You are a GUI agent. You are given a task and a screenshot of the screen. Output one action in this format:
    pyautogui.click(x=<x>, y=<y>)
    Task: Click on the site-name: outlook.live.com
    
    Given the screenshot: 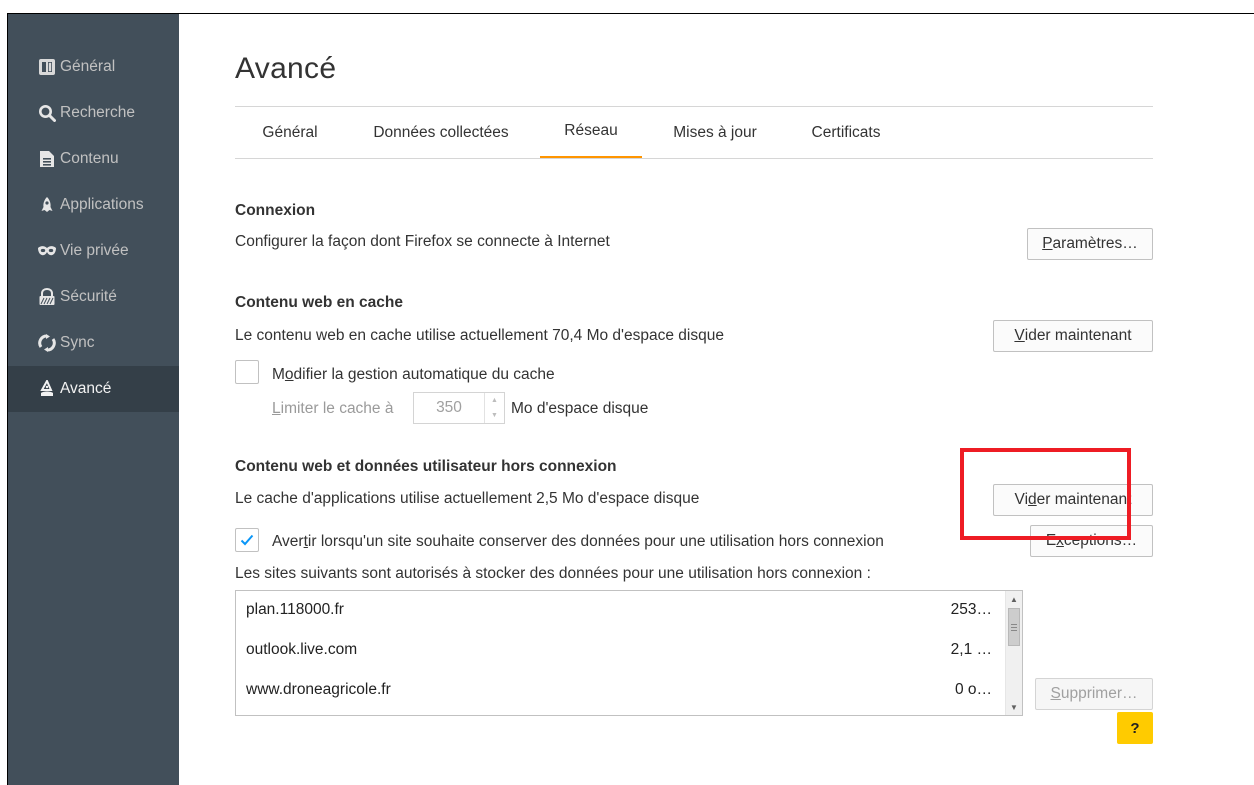 What is the action you would take?
    pyautogui.click(x=302, y=649)
    